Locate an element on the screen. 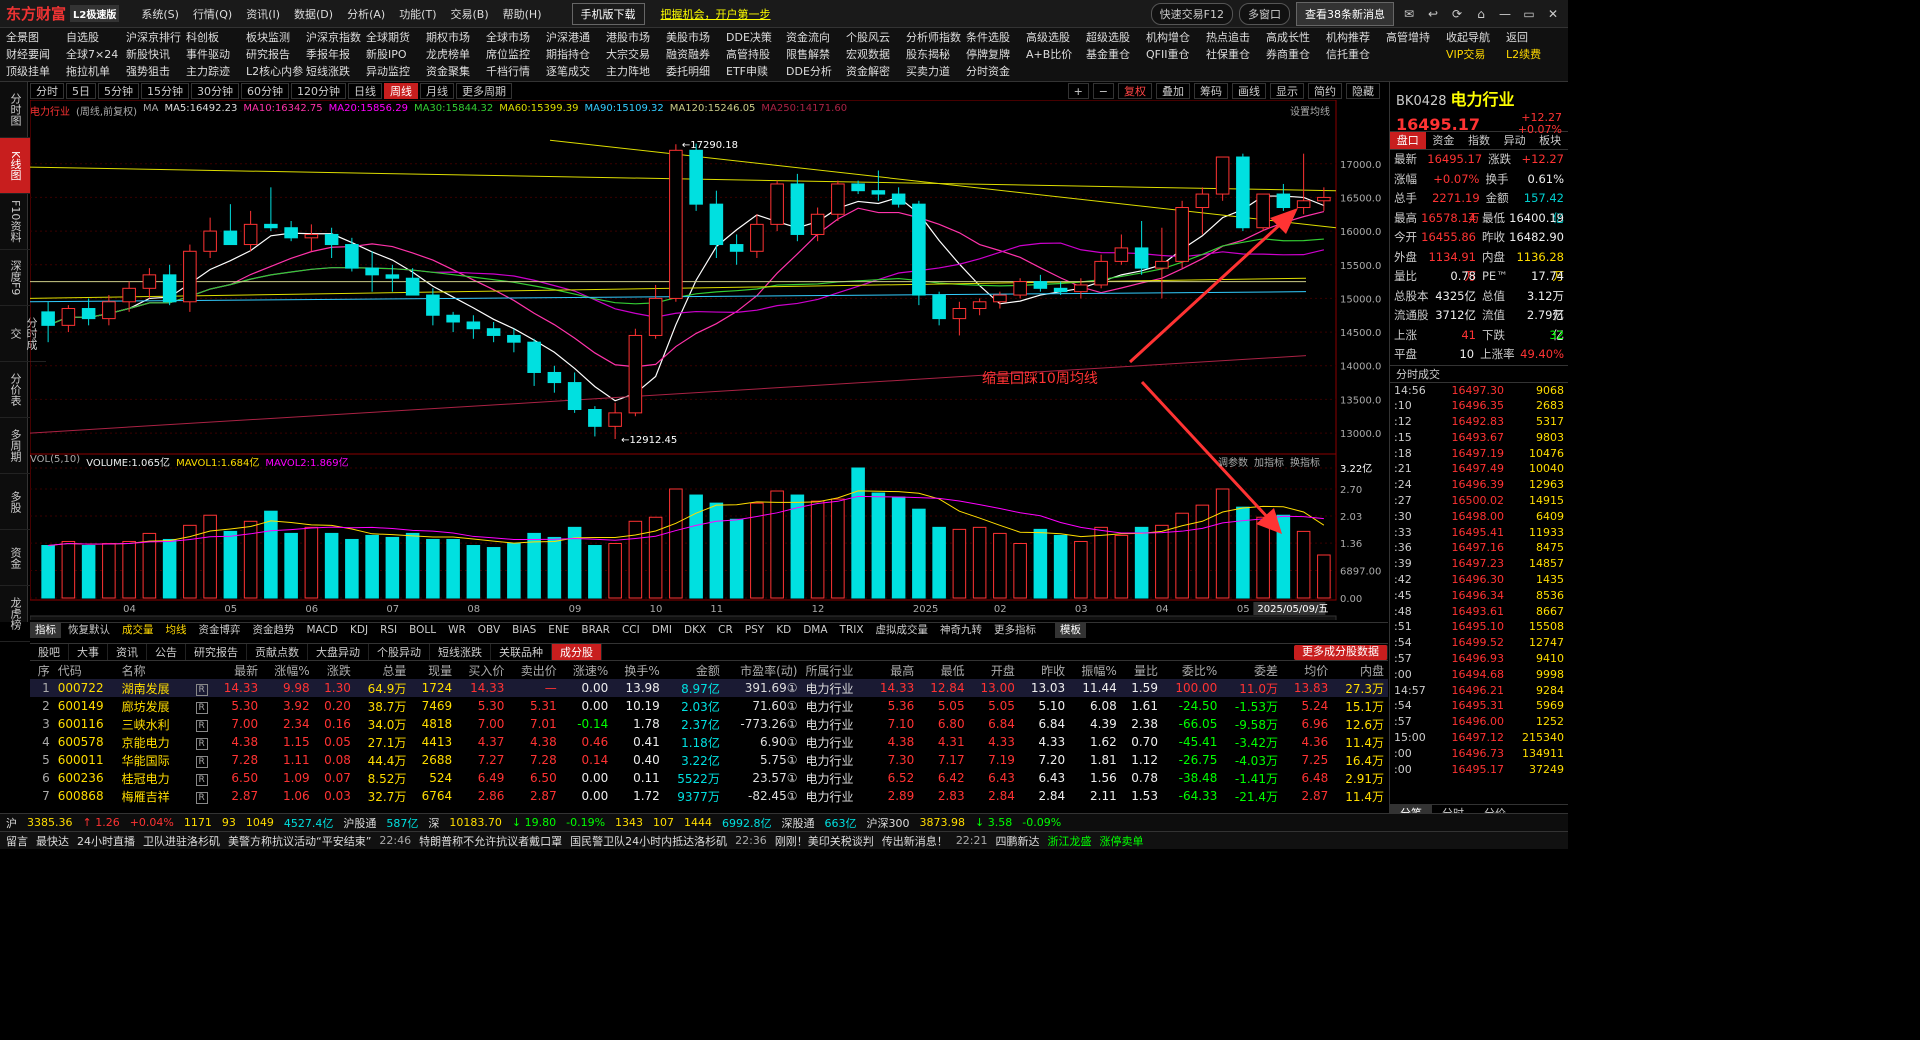  toolbar-item: 美股市场 is located at coordinates (696, 37).